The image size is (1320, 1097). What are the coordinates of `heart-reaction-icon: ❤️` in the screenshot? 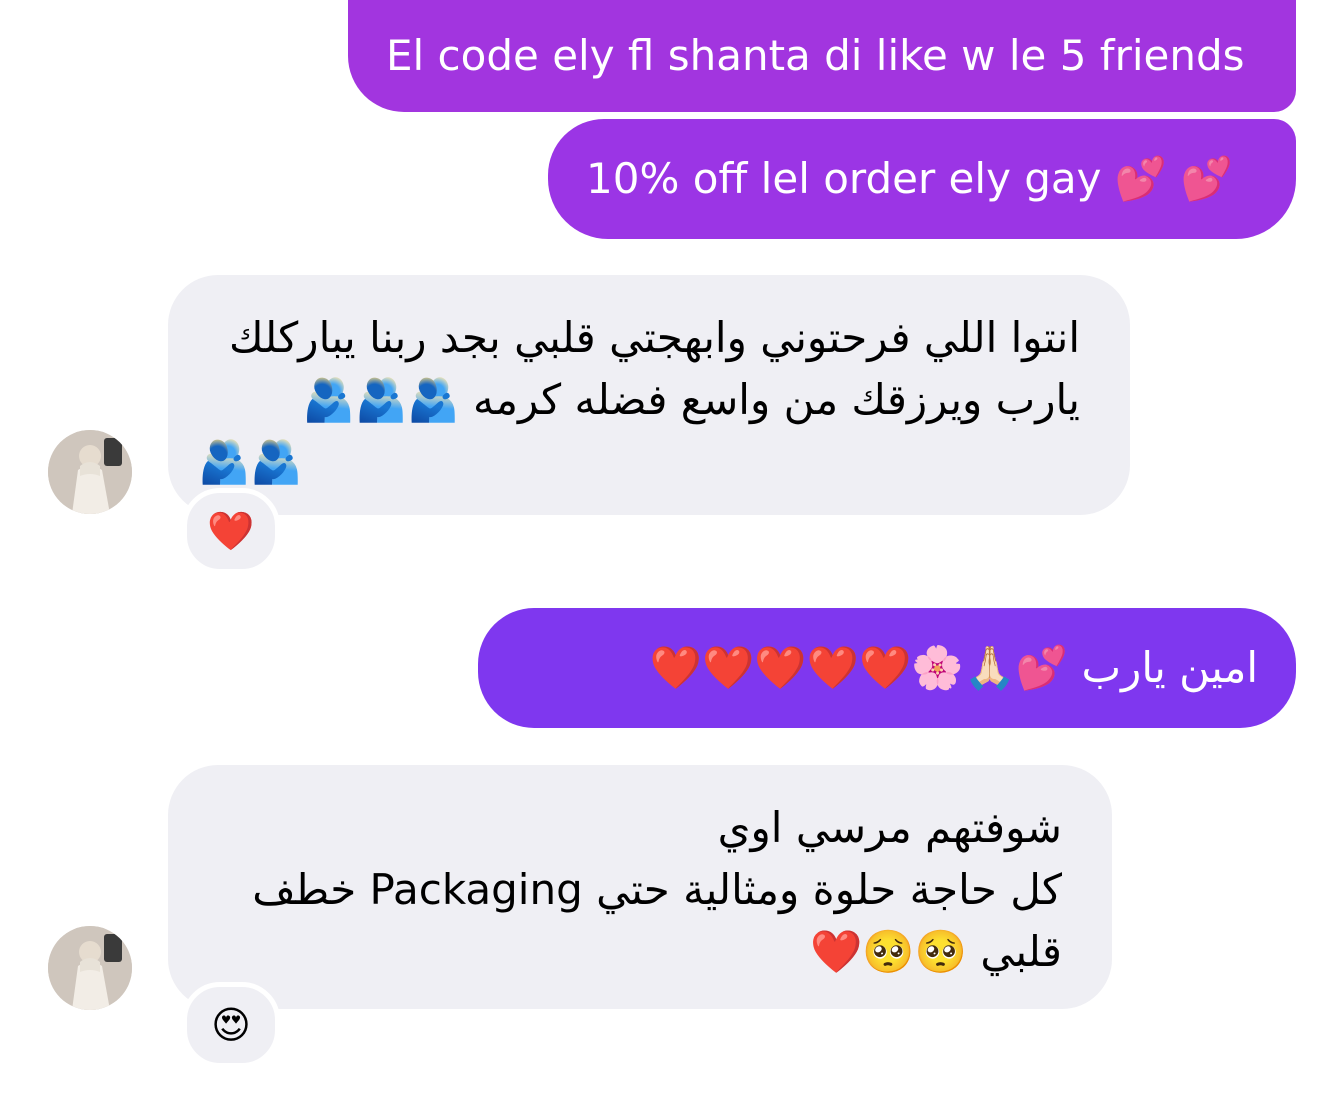 It's located at (231, 530).